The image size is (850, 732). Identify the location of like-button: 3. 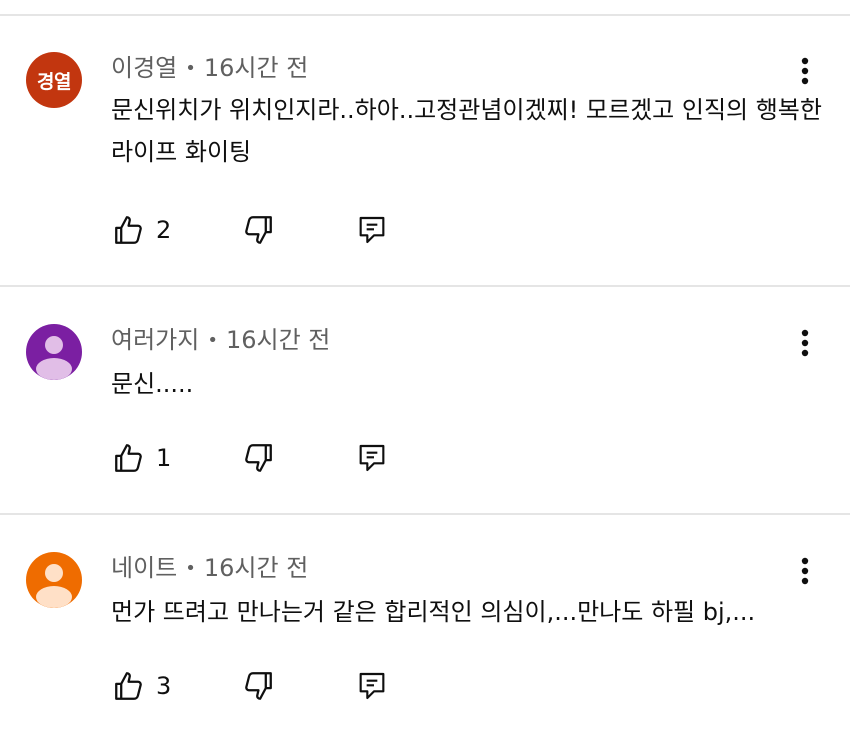
(141, 686).